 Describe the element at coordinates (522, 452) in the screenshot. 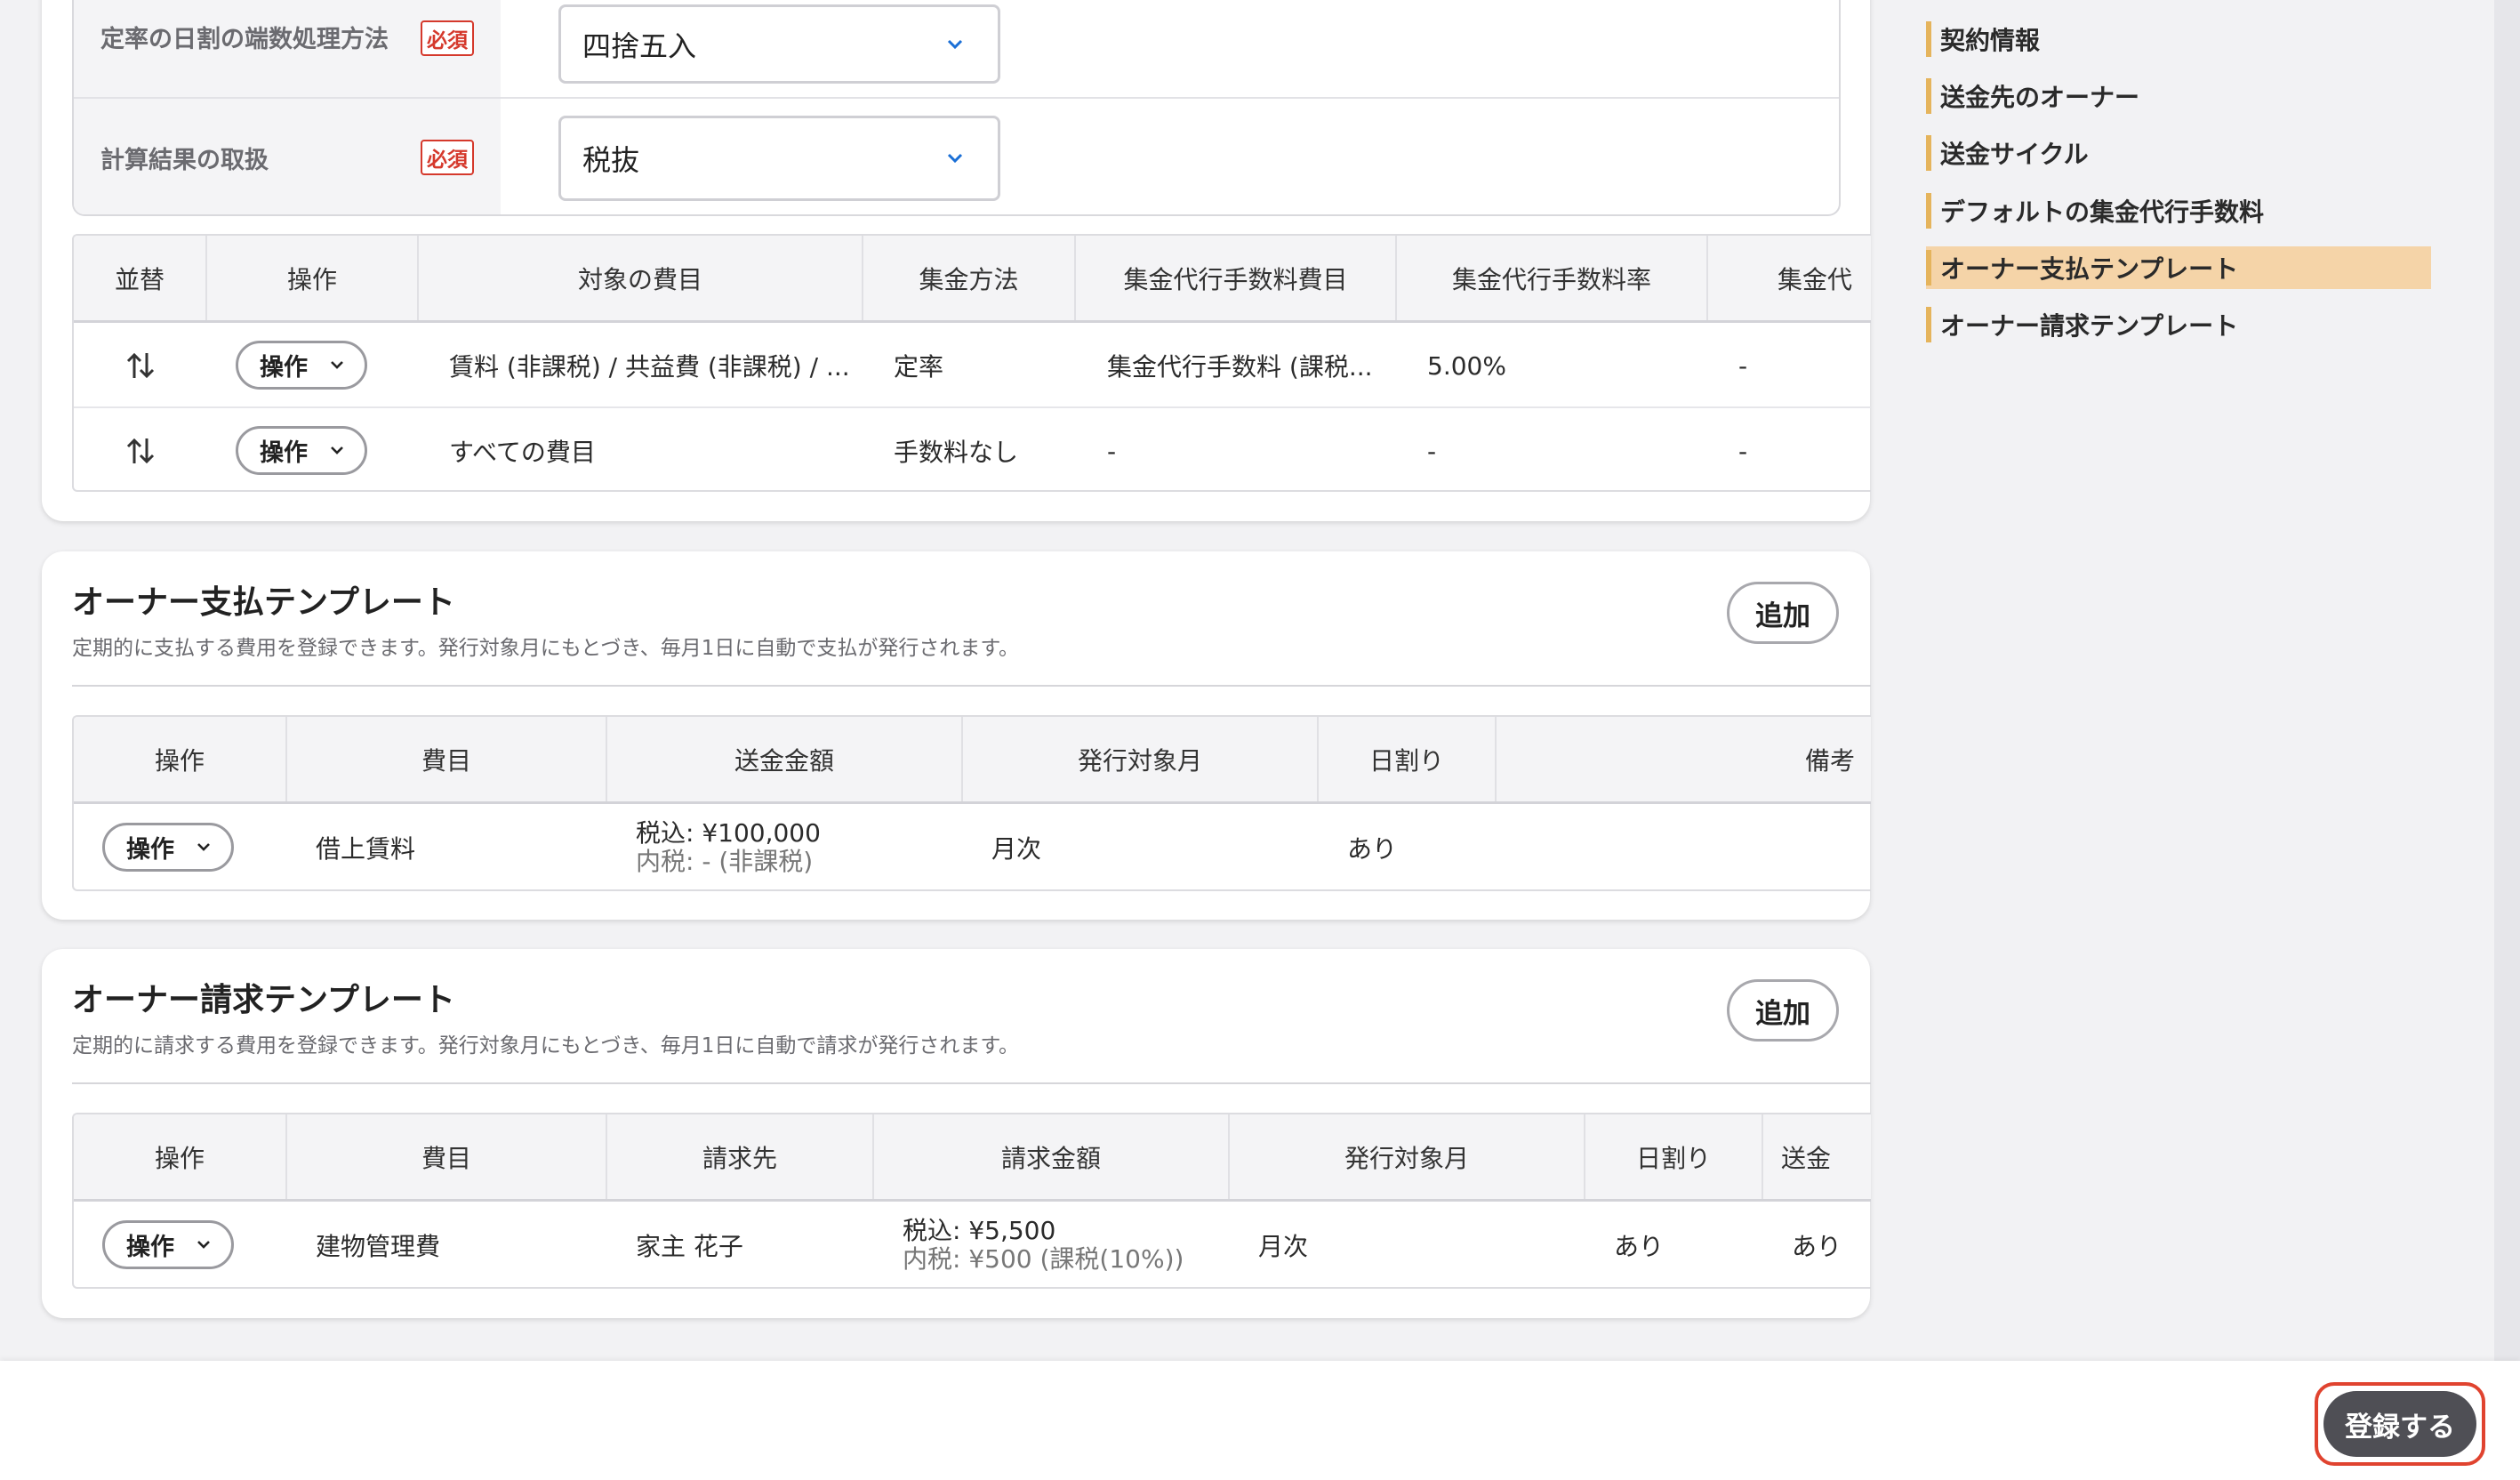

I see `target-item: すべての費目` at that location.